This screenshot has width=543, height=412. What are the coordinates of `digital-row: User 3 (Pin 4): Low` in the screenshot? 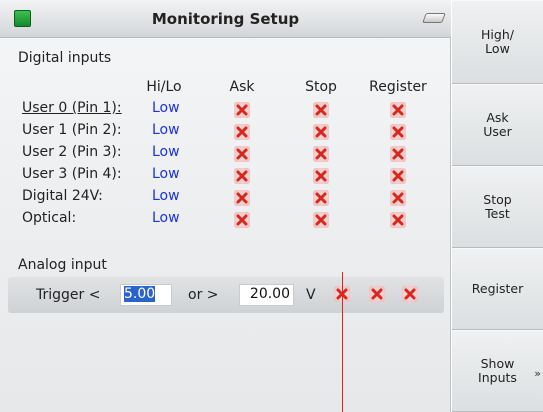 It's located at (225, 177).